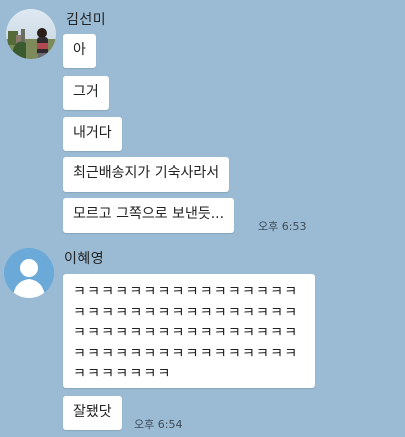  Describe the element at coordinates (282, 226) in the screenshot. I see `message-timestamp: 오후 6:53` at that location.